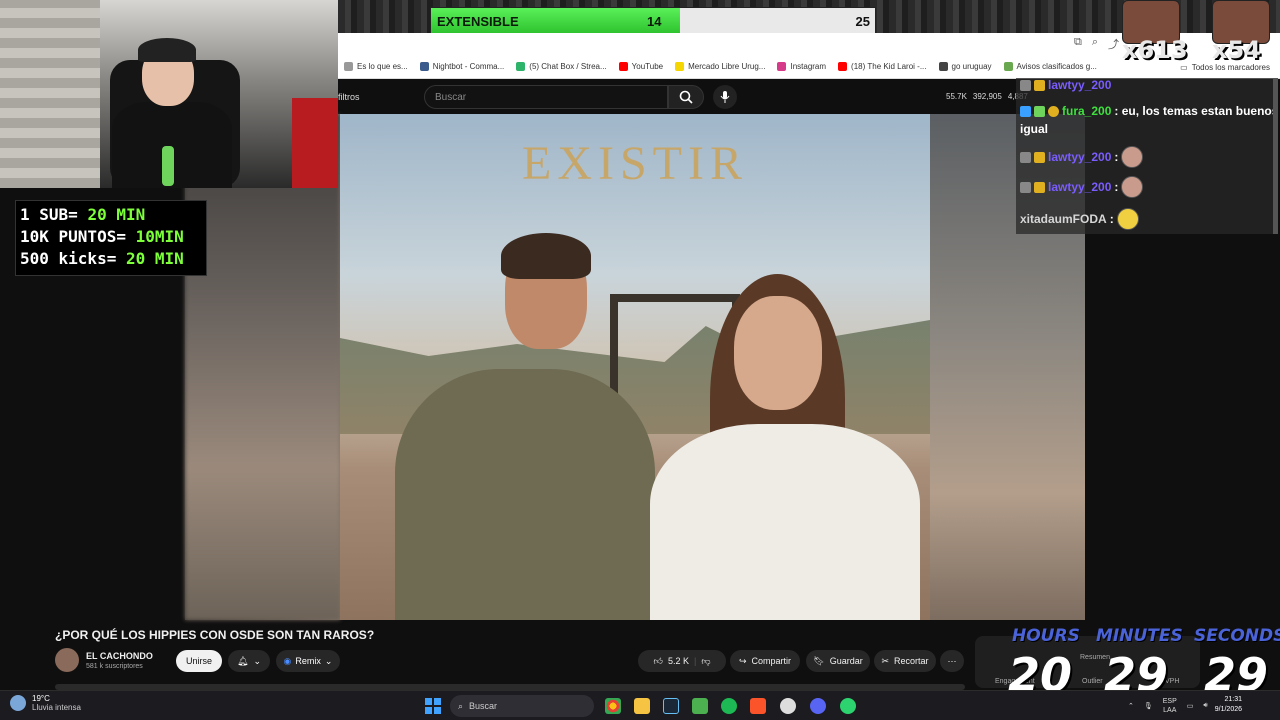  What do you see at coordinates (199, 661) in the screenshot?
I see `join-button: Unirse` at bounding box center [199, 661].